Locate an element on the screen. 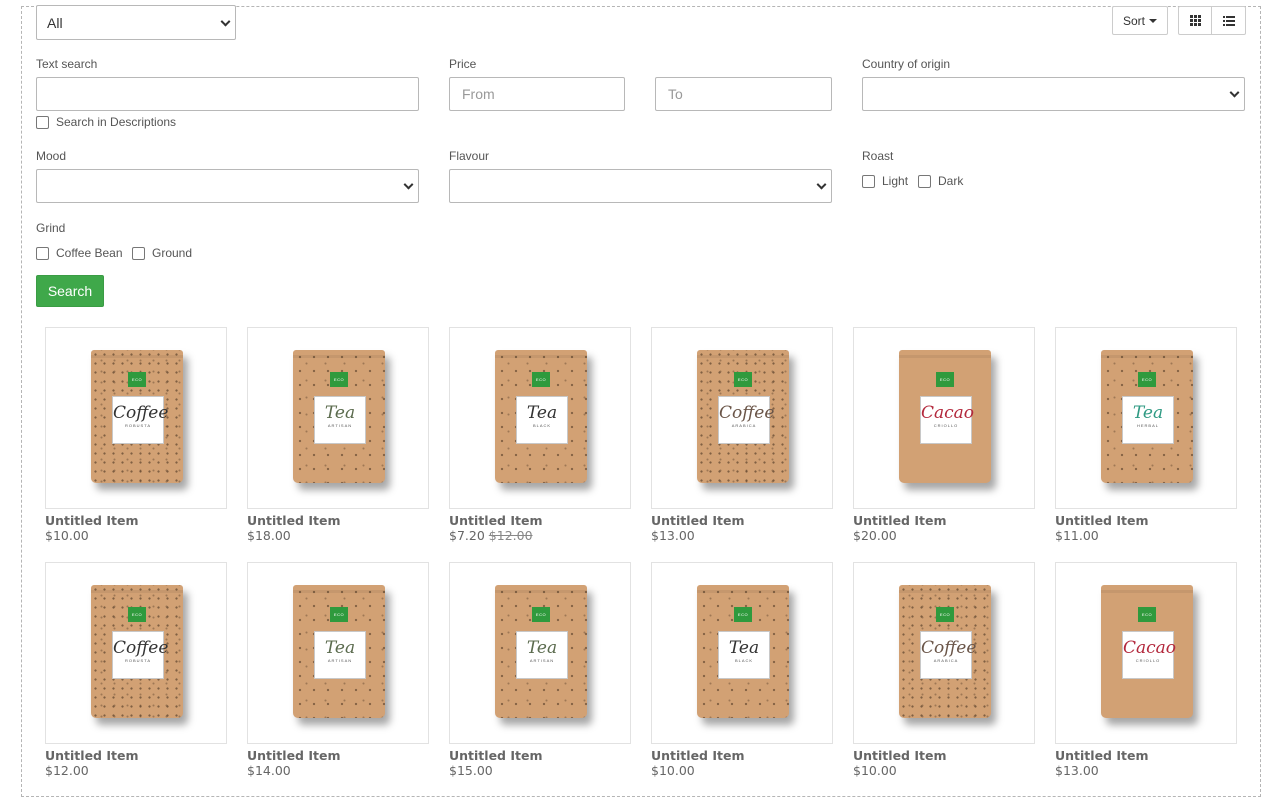  grind-ground-label: Ground is located at coordinates (172, 253).